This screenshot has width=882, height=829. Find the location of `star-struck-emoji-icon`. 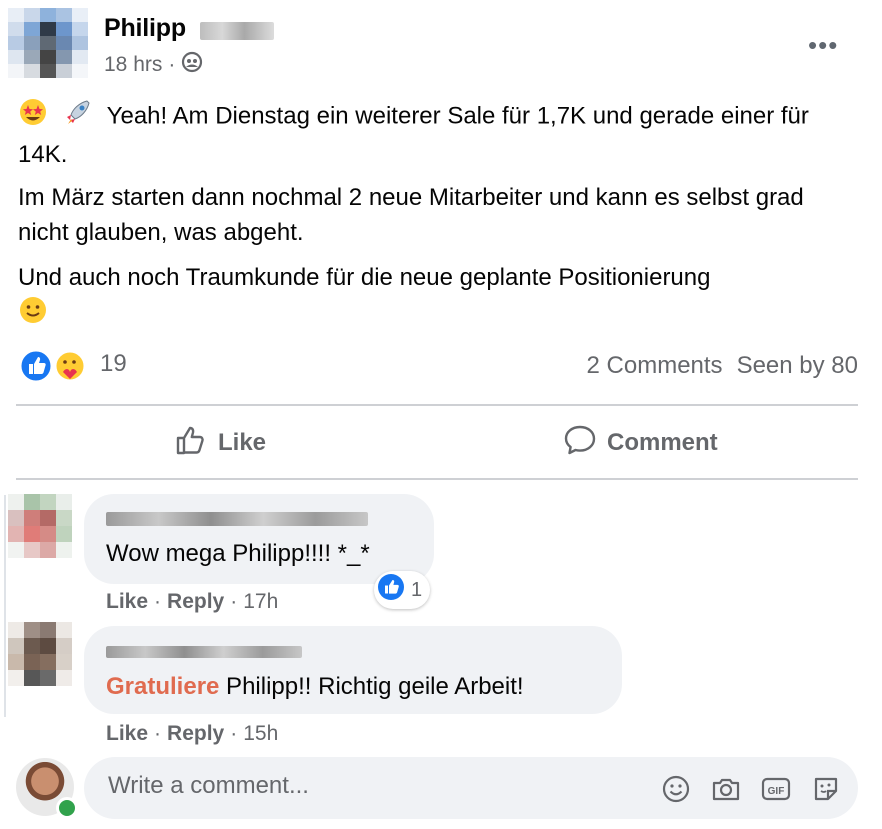

star-struck-emoji-icon is located at coordinates (33, 117).